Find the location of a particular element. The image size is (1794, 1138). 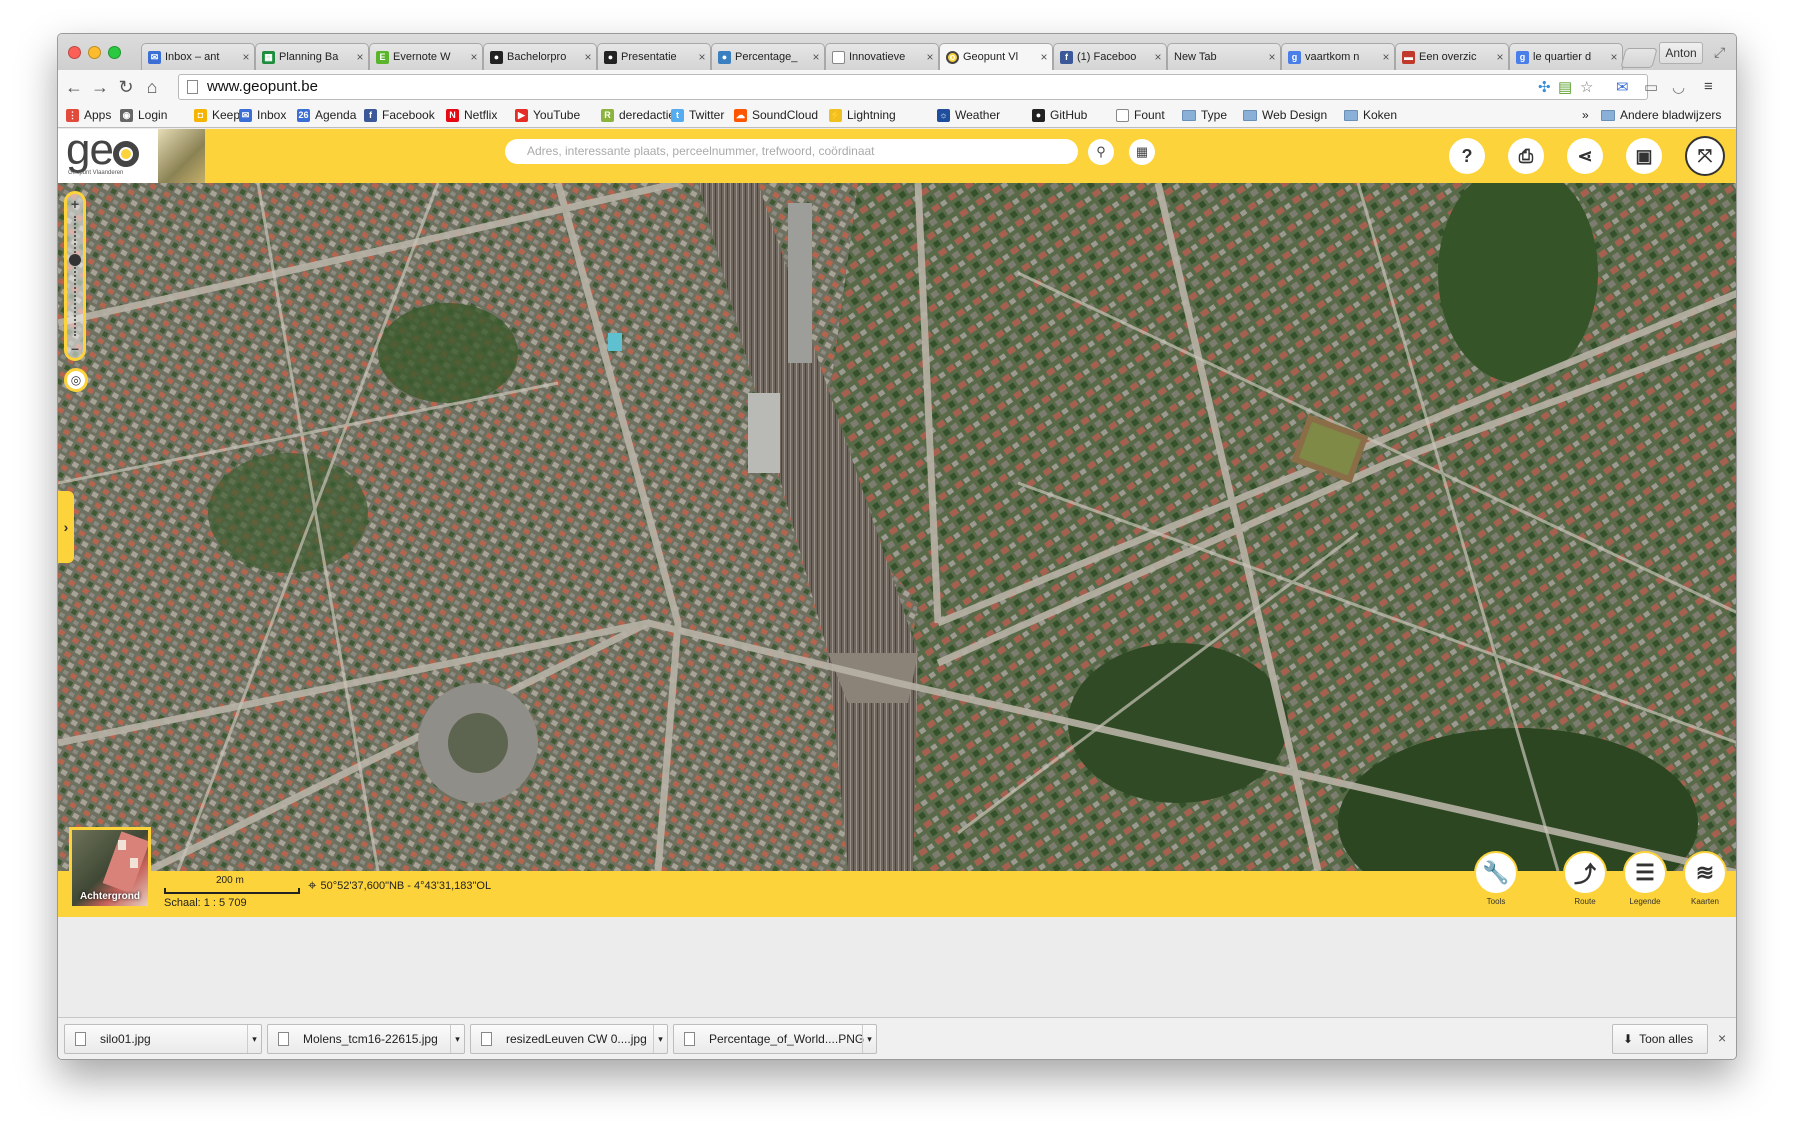

tab-7: o Geopunt Vl × is located at coordinates (996, 56).